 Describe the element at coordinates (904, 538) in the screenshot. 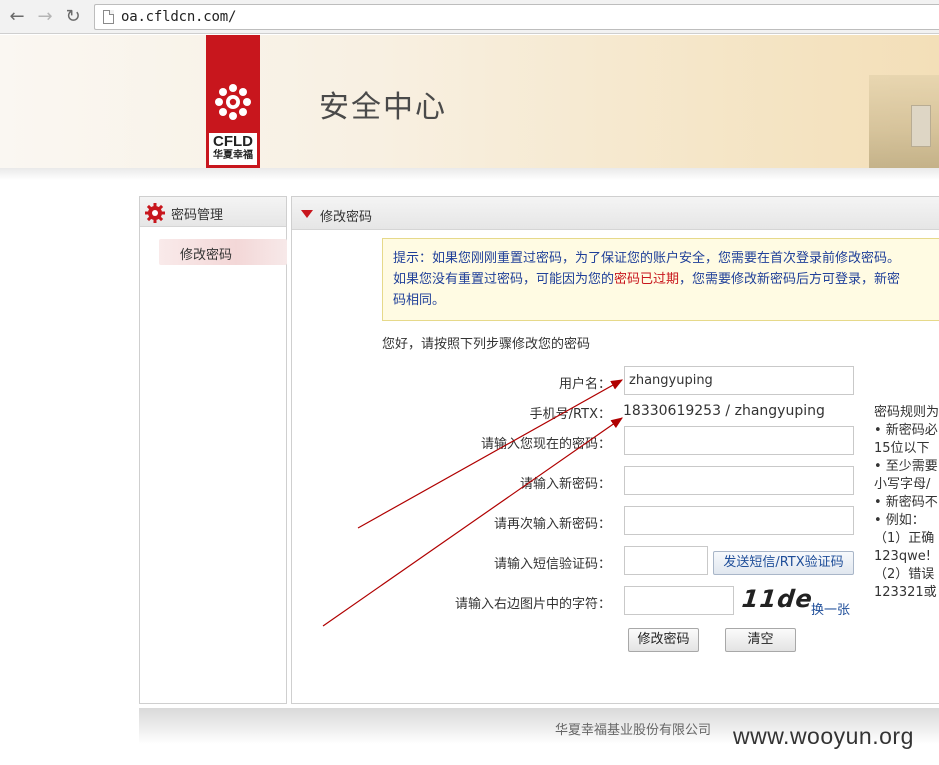

I see `rules-line: （1）正确` at that location.